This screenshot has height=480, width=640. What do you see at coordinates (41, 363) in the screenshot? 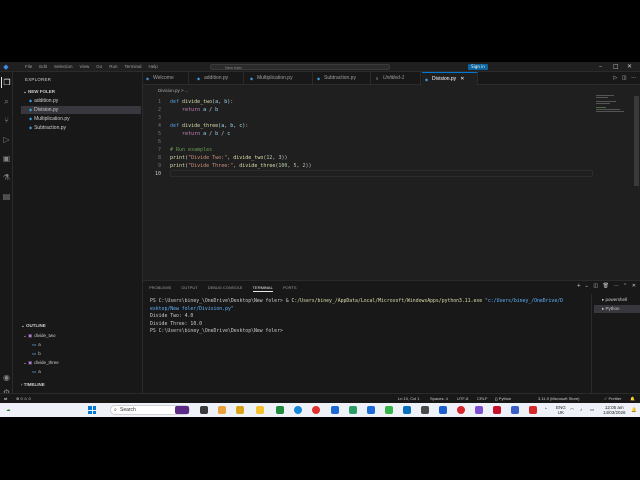
I see `outline-item-divide-three: ⌄ ▣ divide_three` at bounding box center [41, 363].